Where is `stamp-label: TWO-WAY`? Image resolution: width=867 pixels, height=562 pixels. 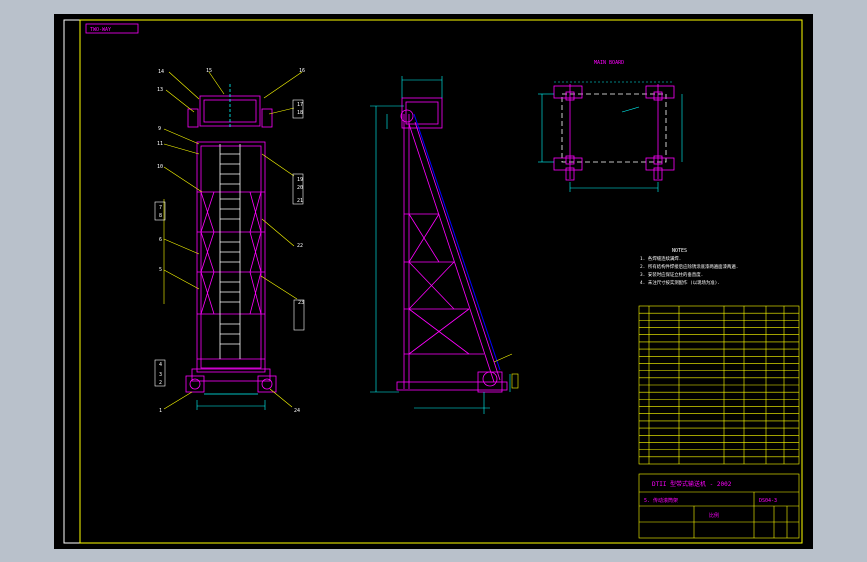
stamp-label: TWO-WAY is located at coordinates (100, 30).